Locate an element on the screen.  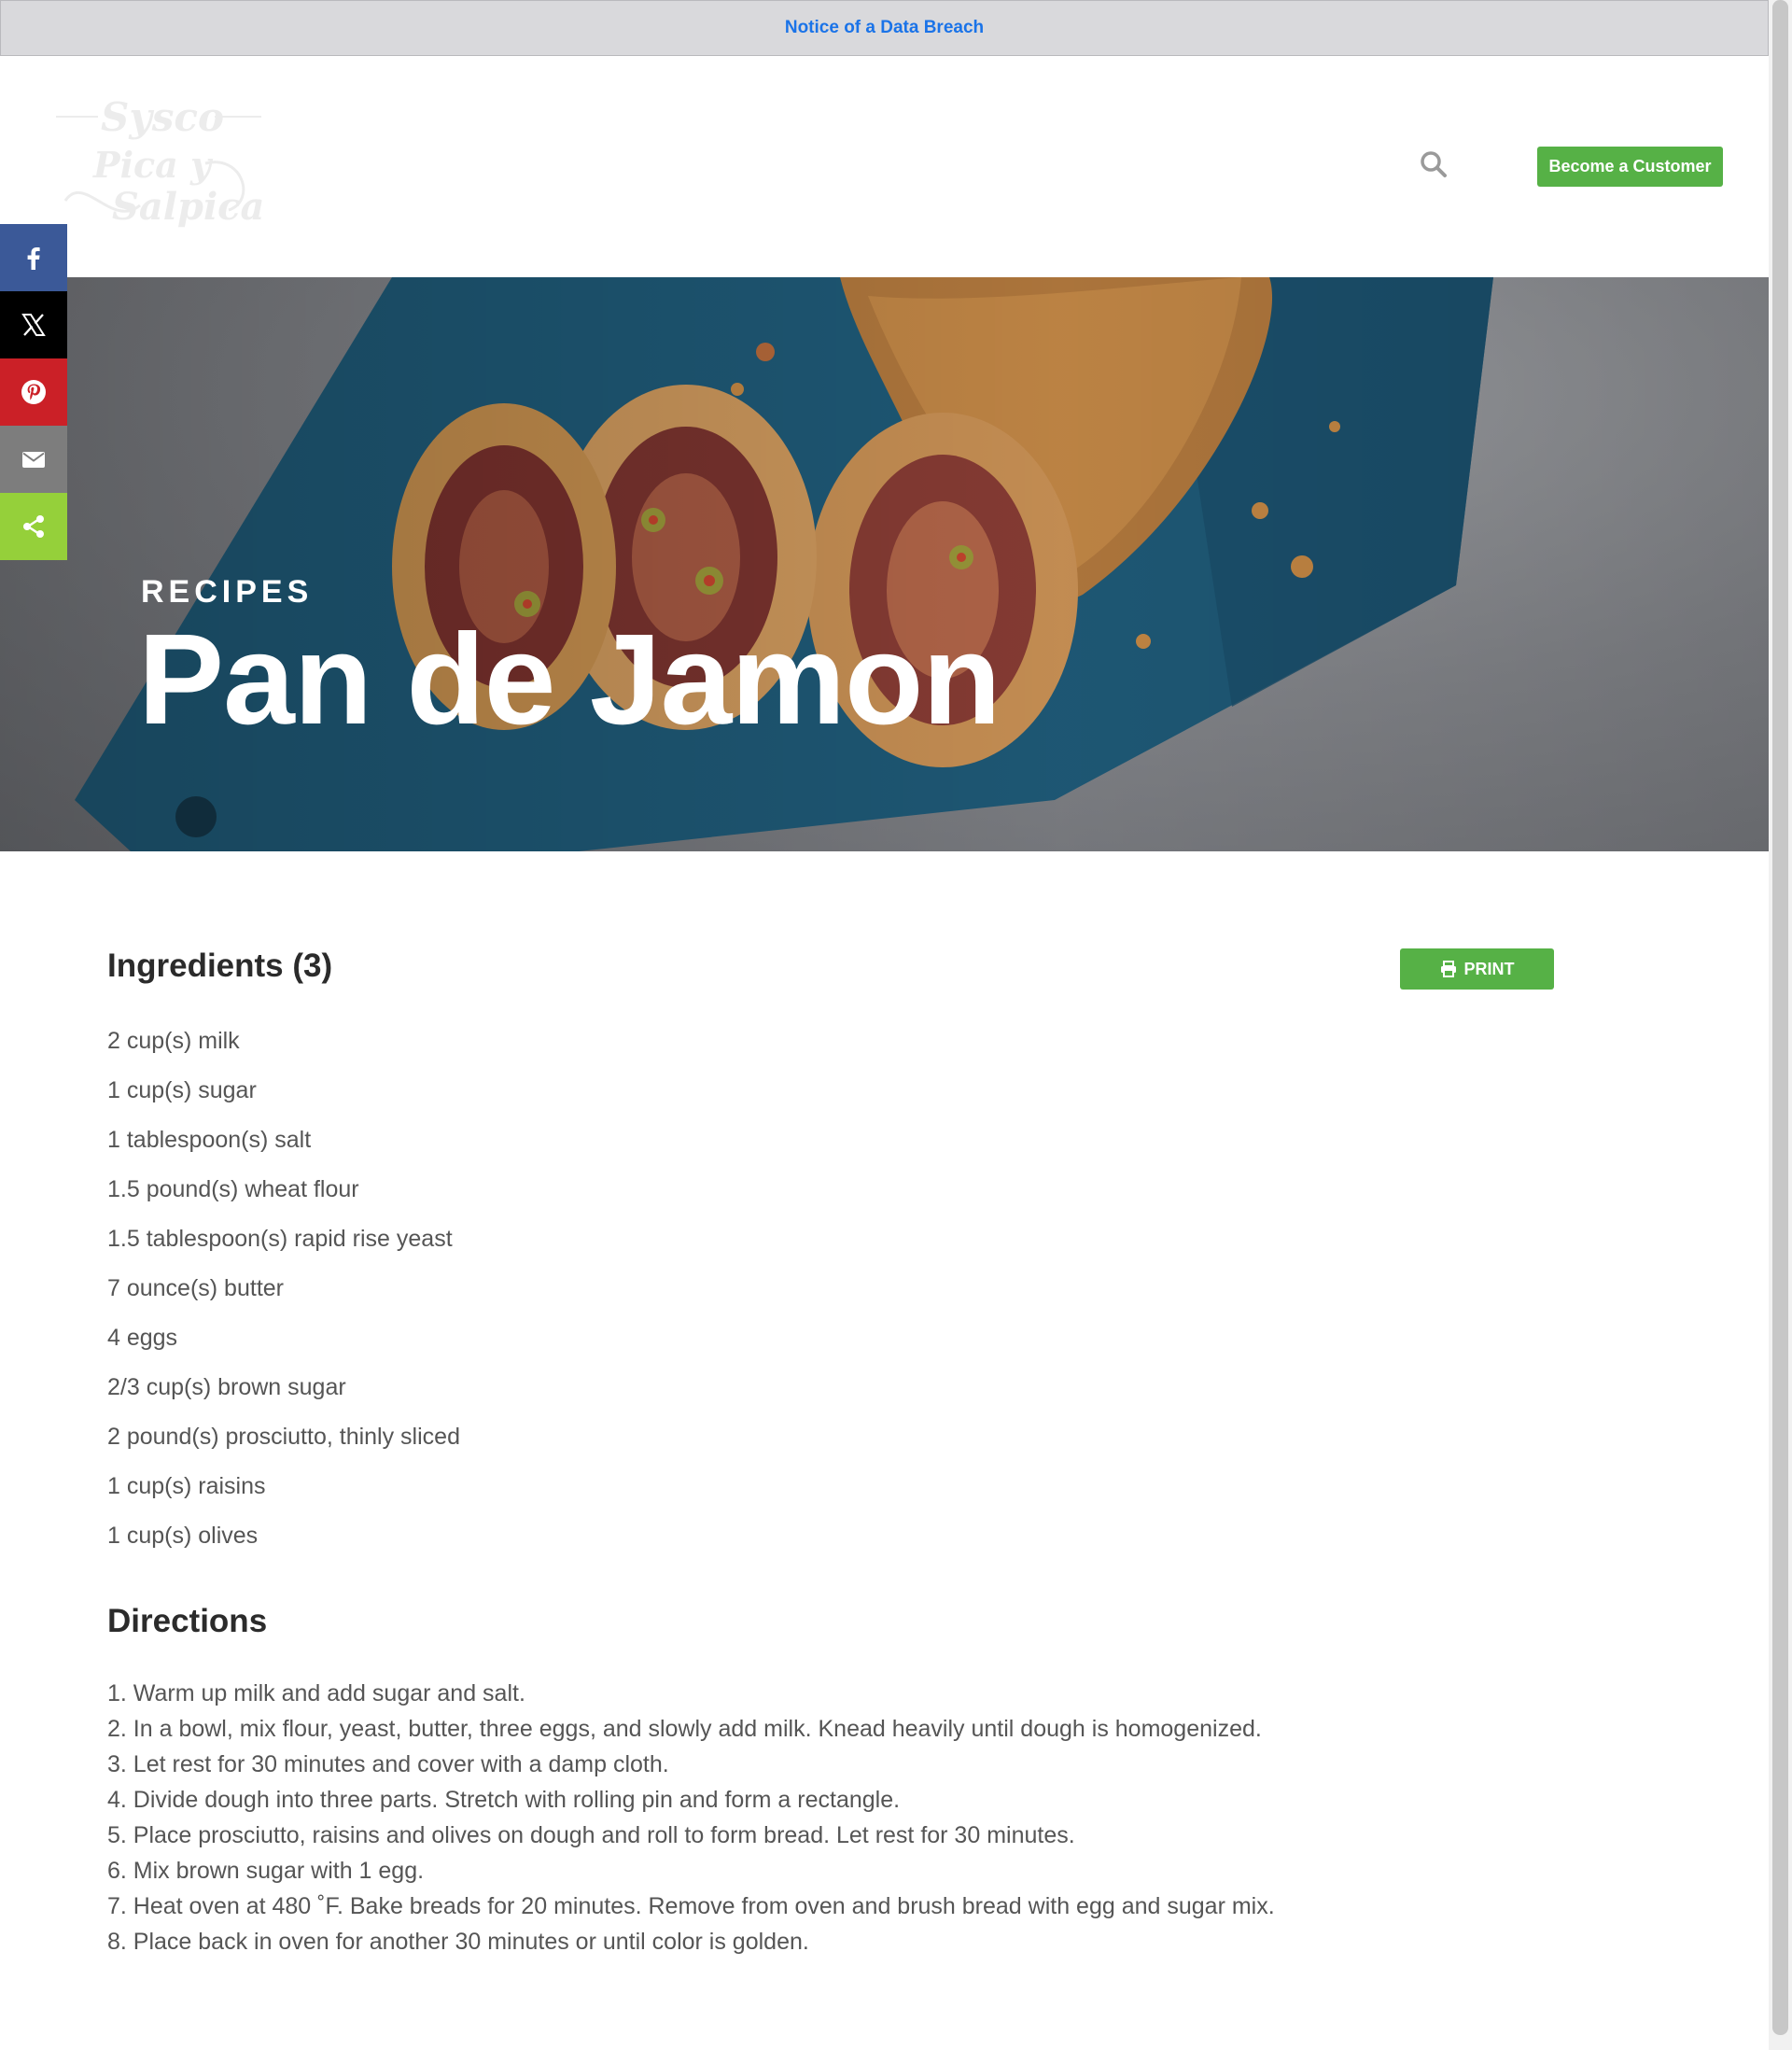
pinterest-icon is located at coordinates (33, 392).